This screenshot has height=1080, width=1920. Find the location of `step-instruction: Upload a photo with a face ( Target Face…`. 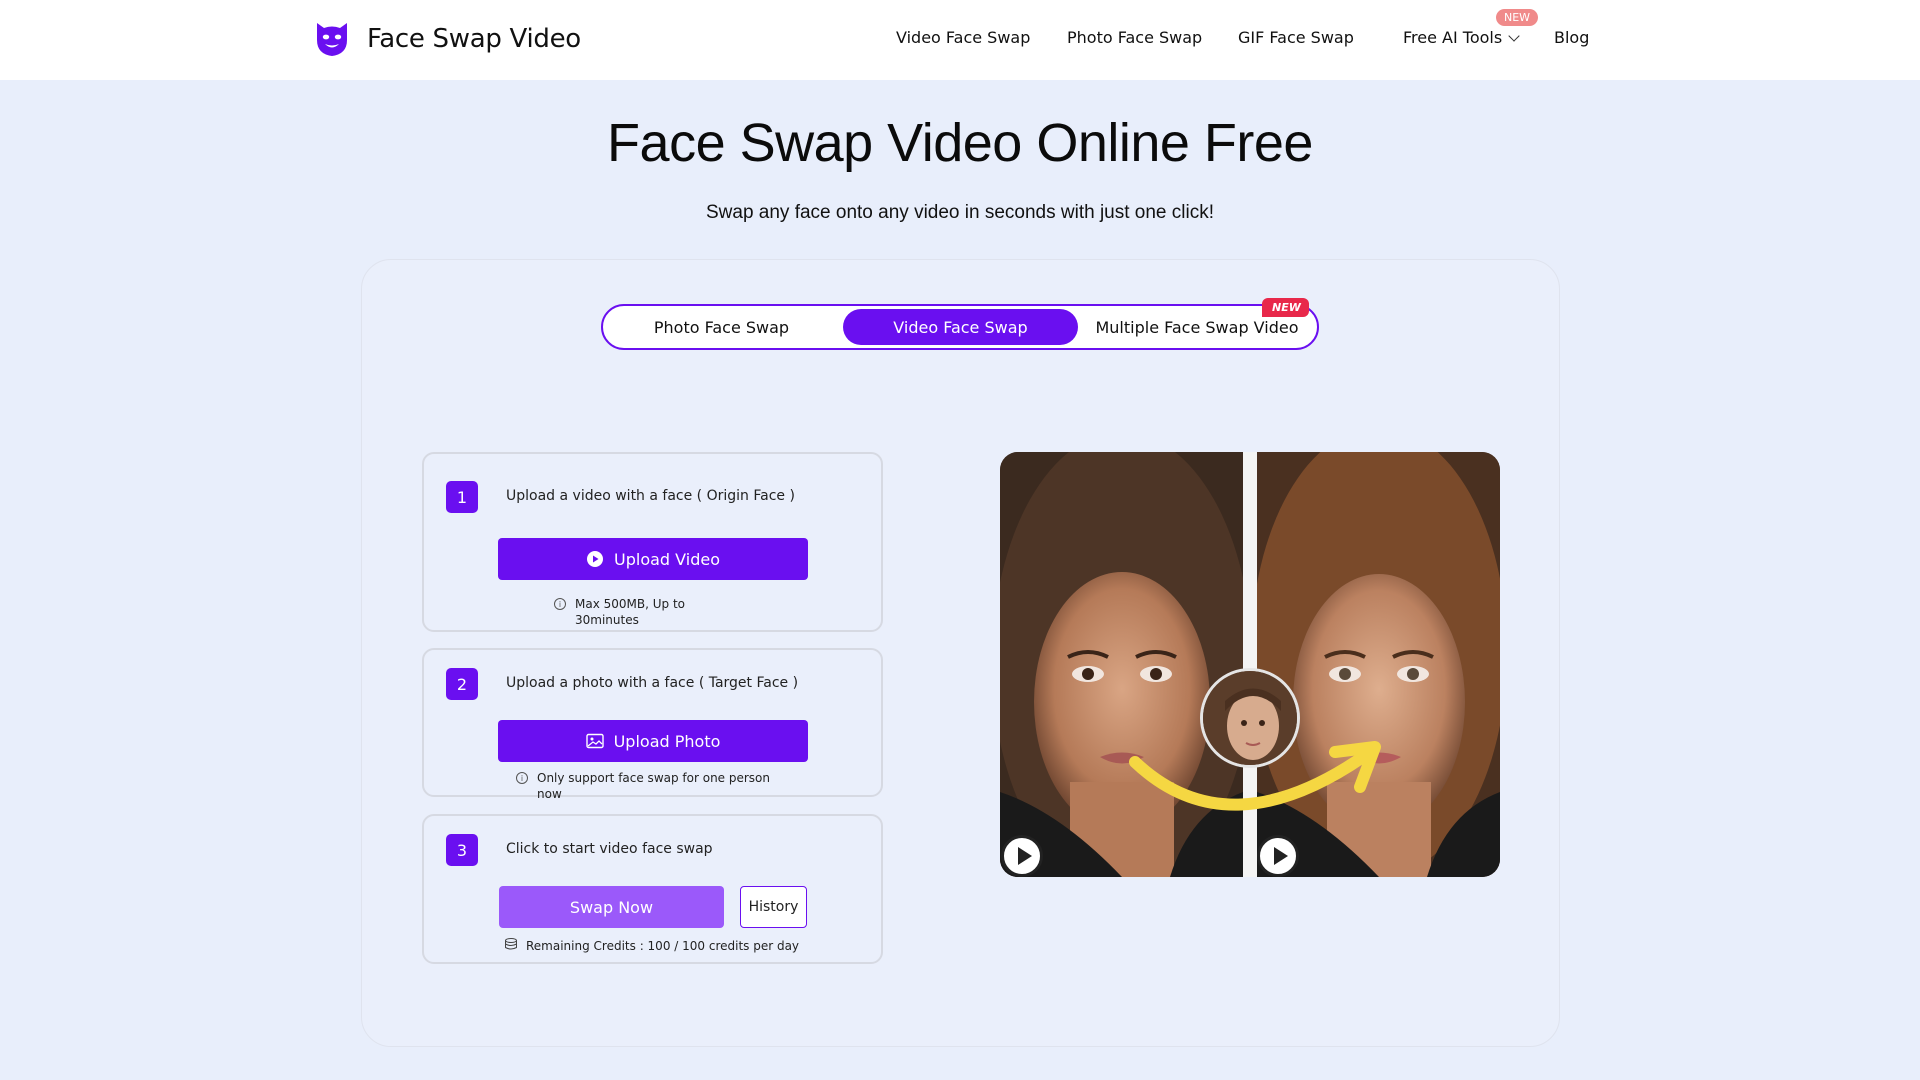

step-instruction: Upload a photo with a face ( Target Face… is located at coordinates (652, 683).